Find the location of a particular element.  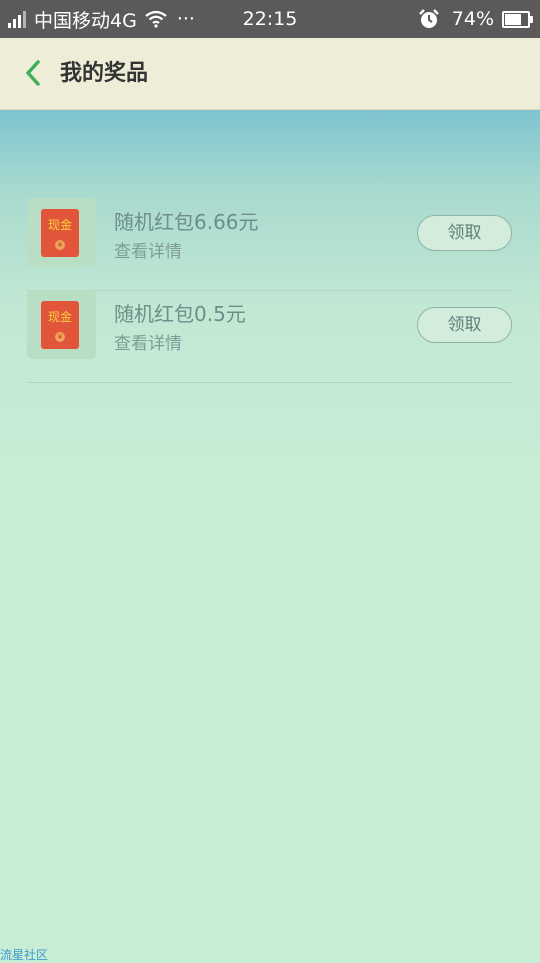

battery-icon is located at coordinates (517, 19).